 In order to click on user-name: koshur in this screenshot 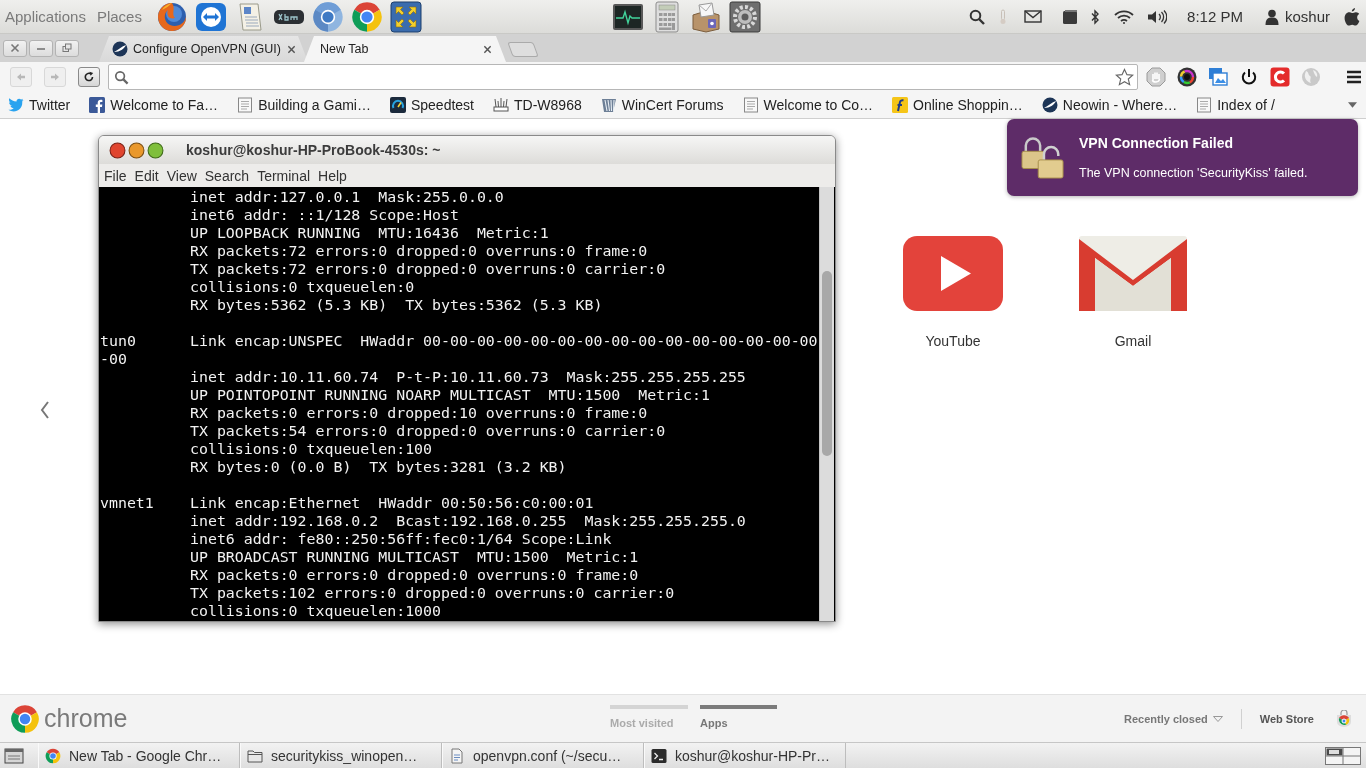, I will do `click(1307, 16)`.